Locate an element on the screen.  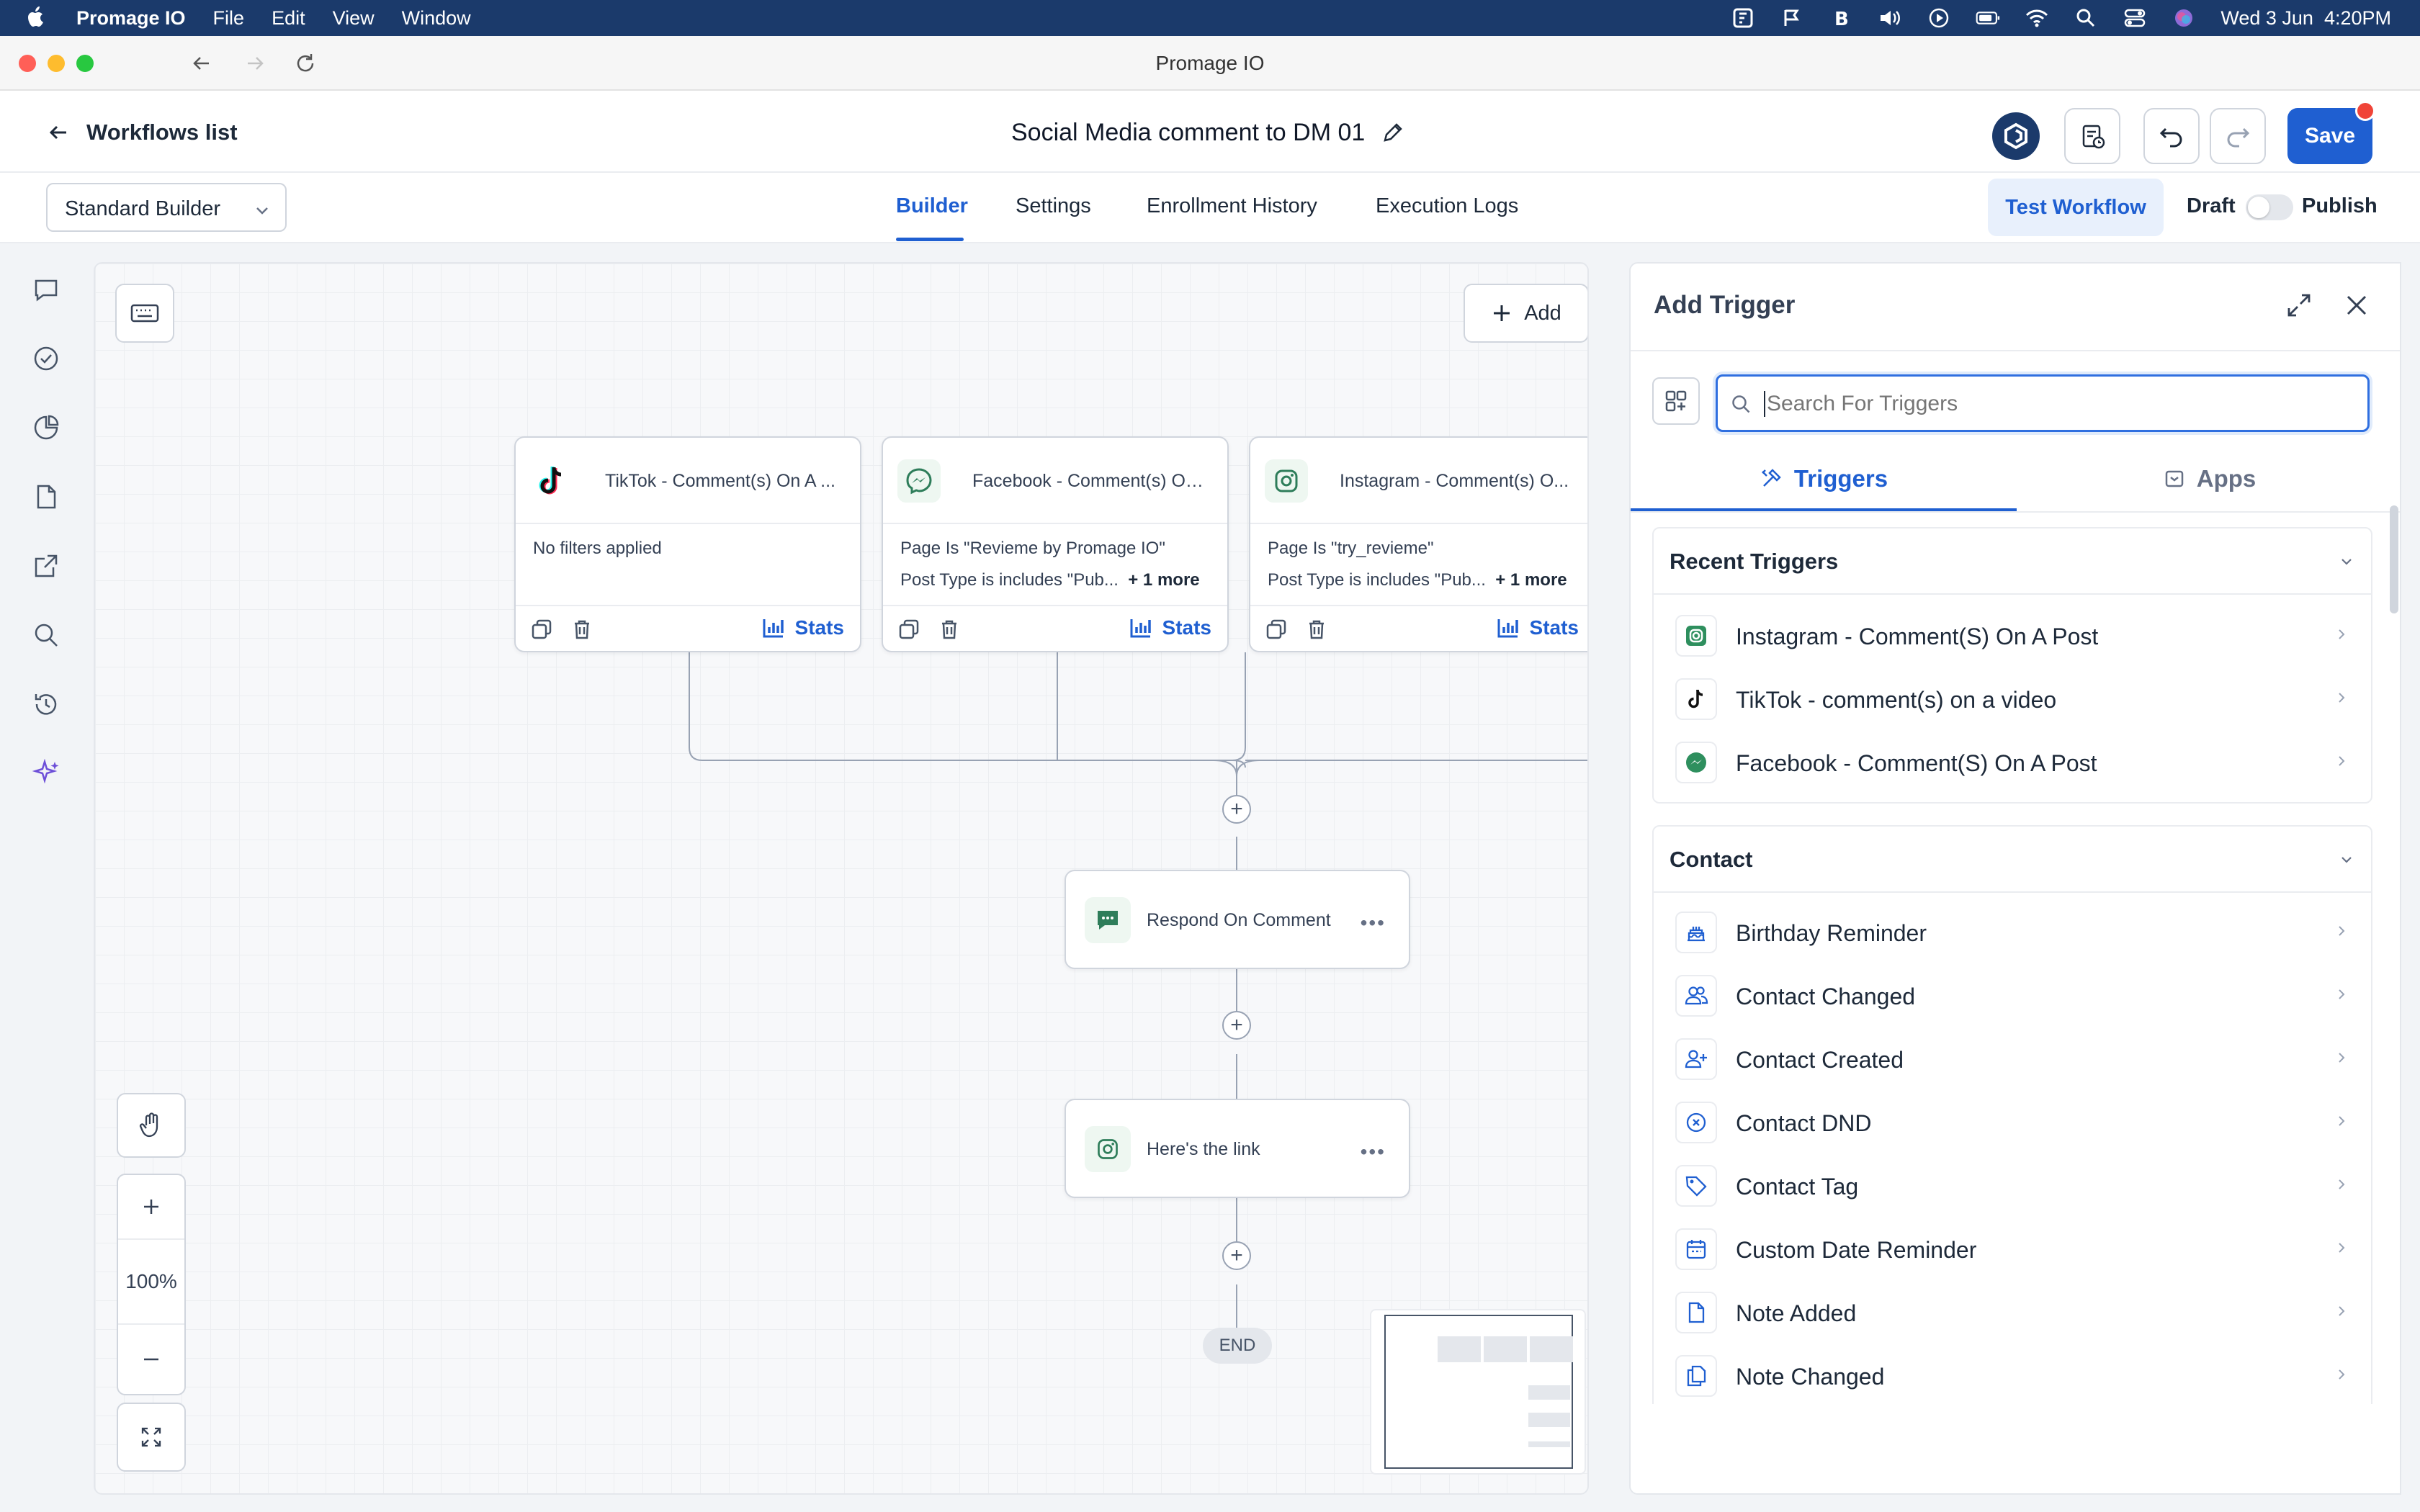
category-grid-button is located at coordinates (1676, 401).